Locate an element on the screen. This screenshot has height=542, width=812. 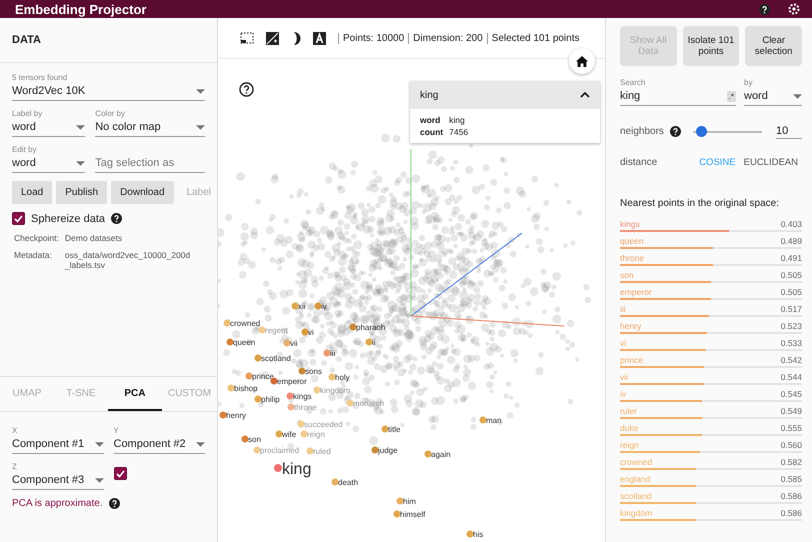
section-title: Nearest points in the original space: is located at coordinates (700, 203).